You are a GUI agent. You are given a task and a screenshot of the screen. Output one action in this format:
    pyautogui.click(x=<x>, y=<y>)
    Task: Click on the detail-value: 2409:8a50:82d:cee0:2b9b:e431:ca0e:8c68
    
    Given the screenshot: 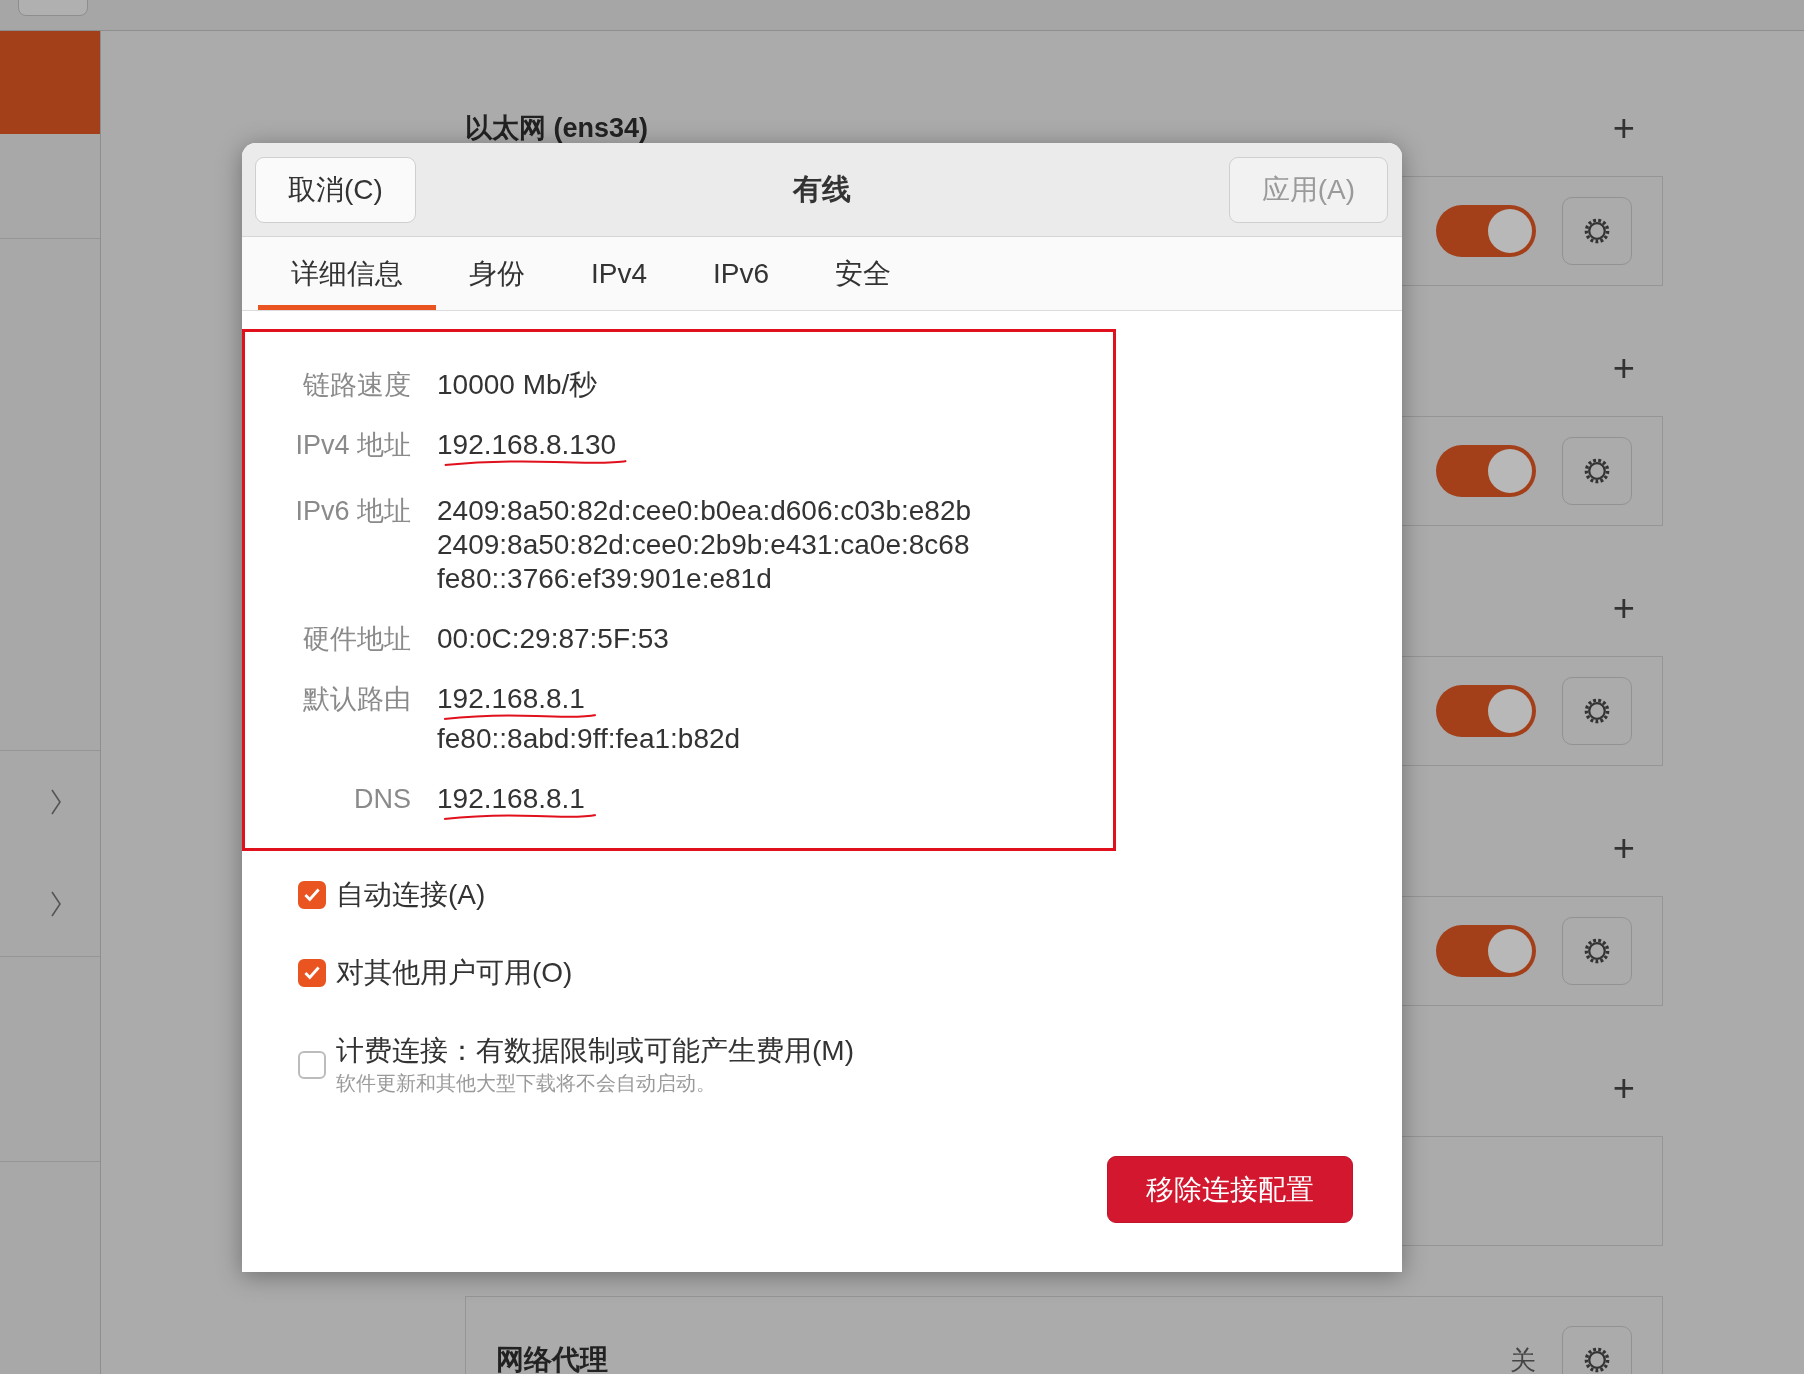 What is the action you would take?
    pyautogui.click(x=703, y=545)
    